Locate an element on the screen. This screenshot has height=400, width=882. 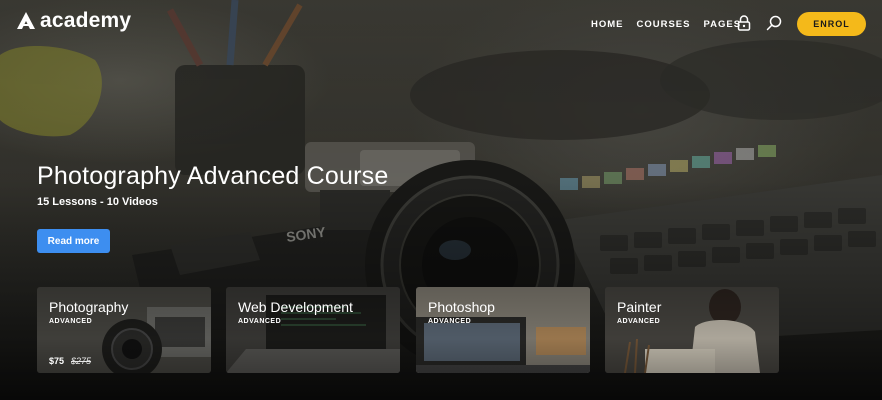
brand-logo: academy is located at coordinates (73, 21).